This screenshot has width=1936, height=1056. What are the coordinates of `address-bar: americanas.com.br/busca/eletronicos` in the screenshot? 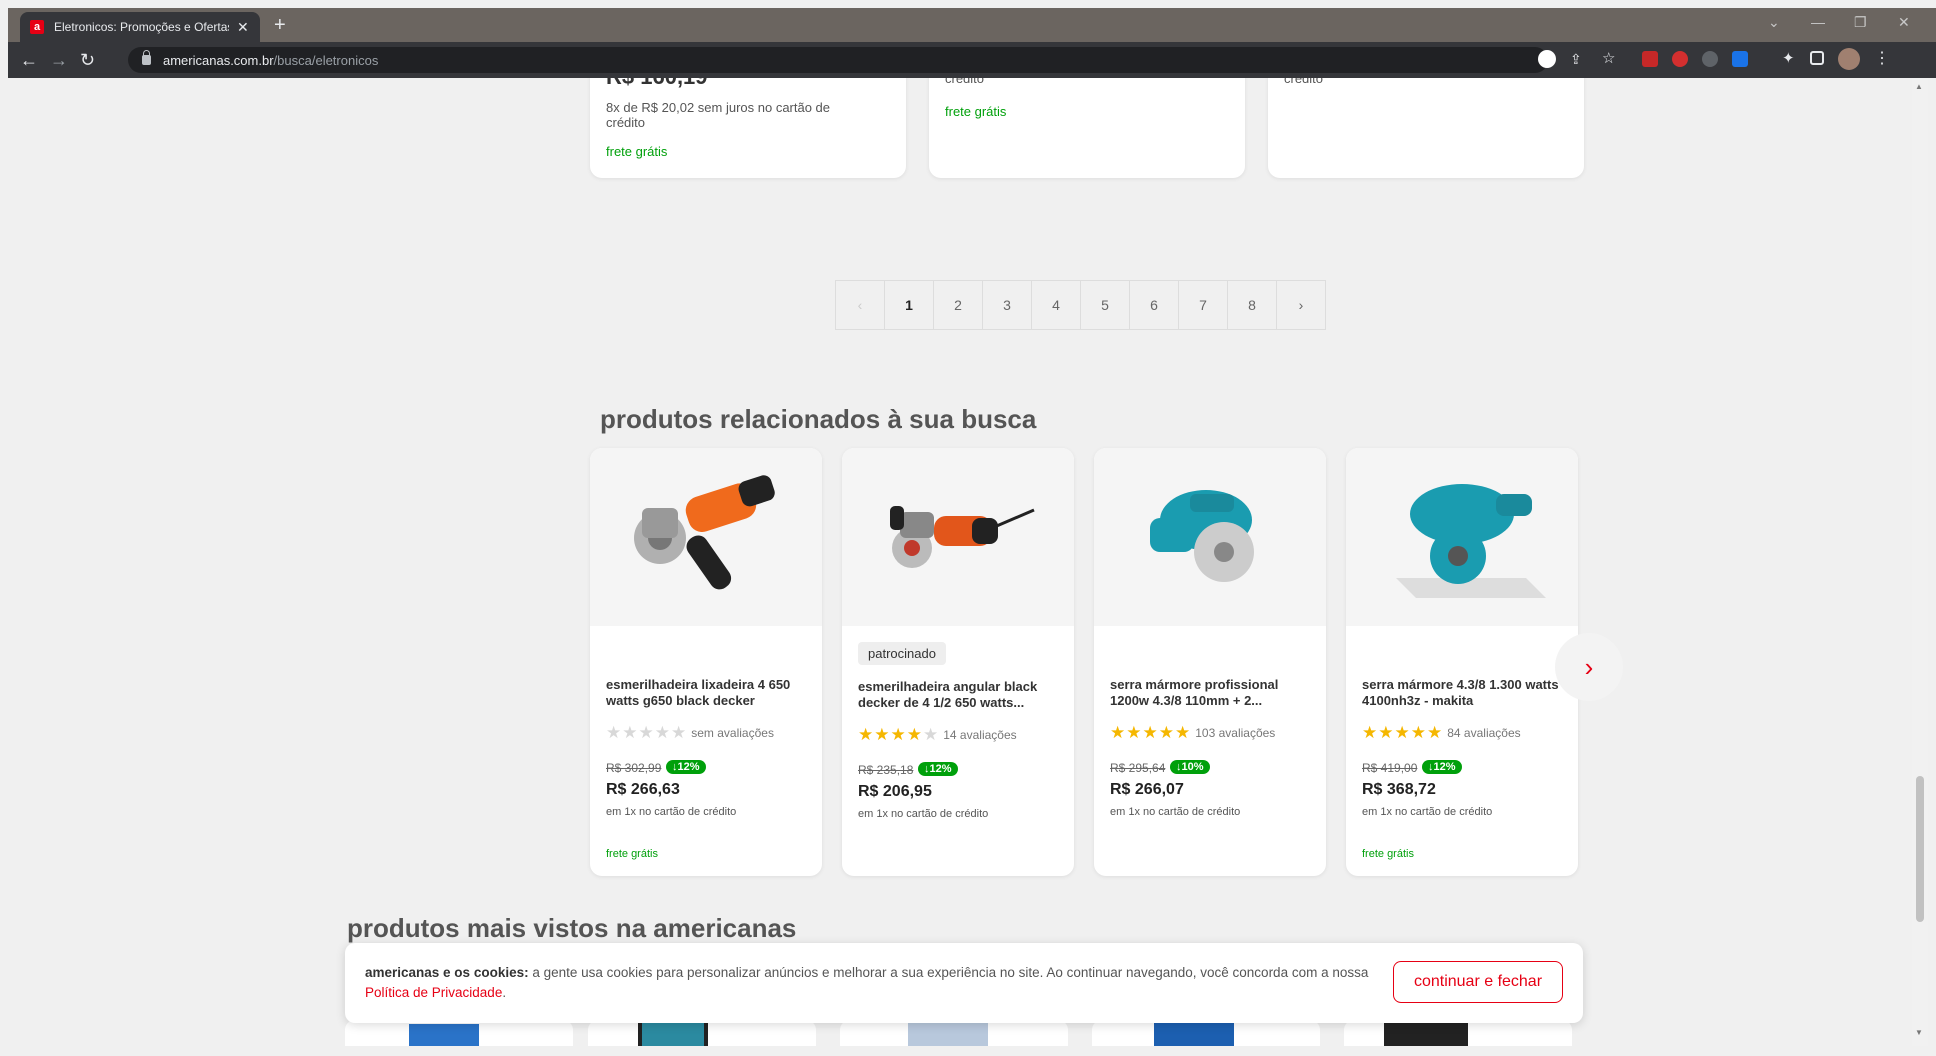 It's located at (838, 60).